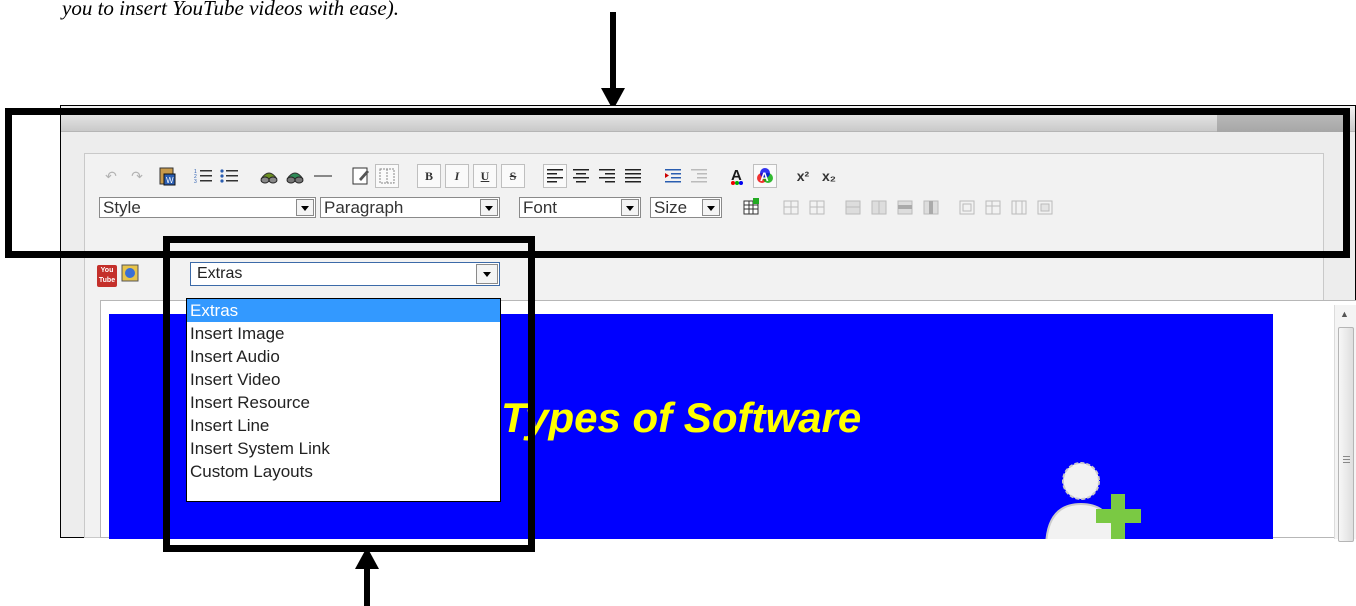 This screenshot has width=1356, height=606. Describe the element at coordinates (613, 52) in the screenshot. I see `down-arrow-shaft` at that location.